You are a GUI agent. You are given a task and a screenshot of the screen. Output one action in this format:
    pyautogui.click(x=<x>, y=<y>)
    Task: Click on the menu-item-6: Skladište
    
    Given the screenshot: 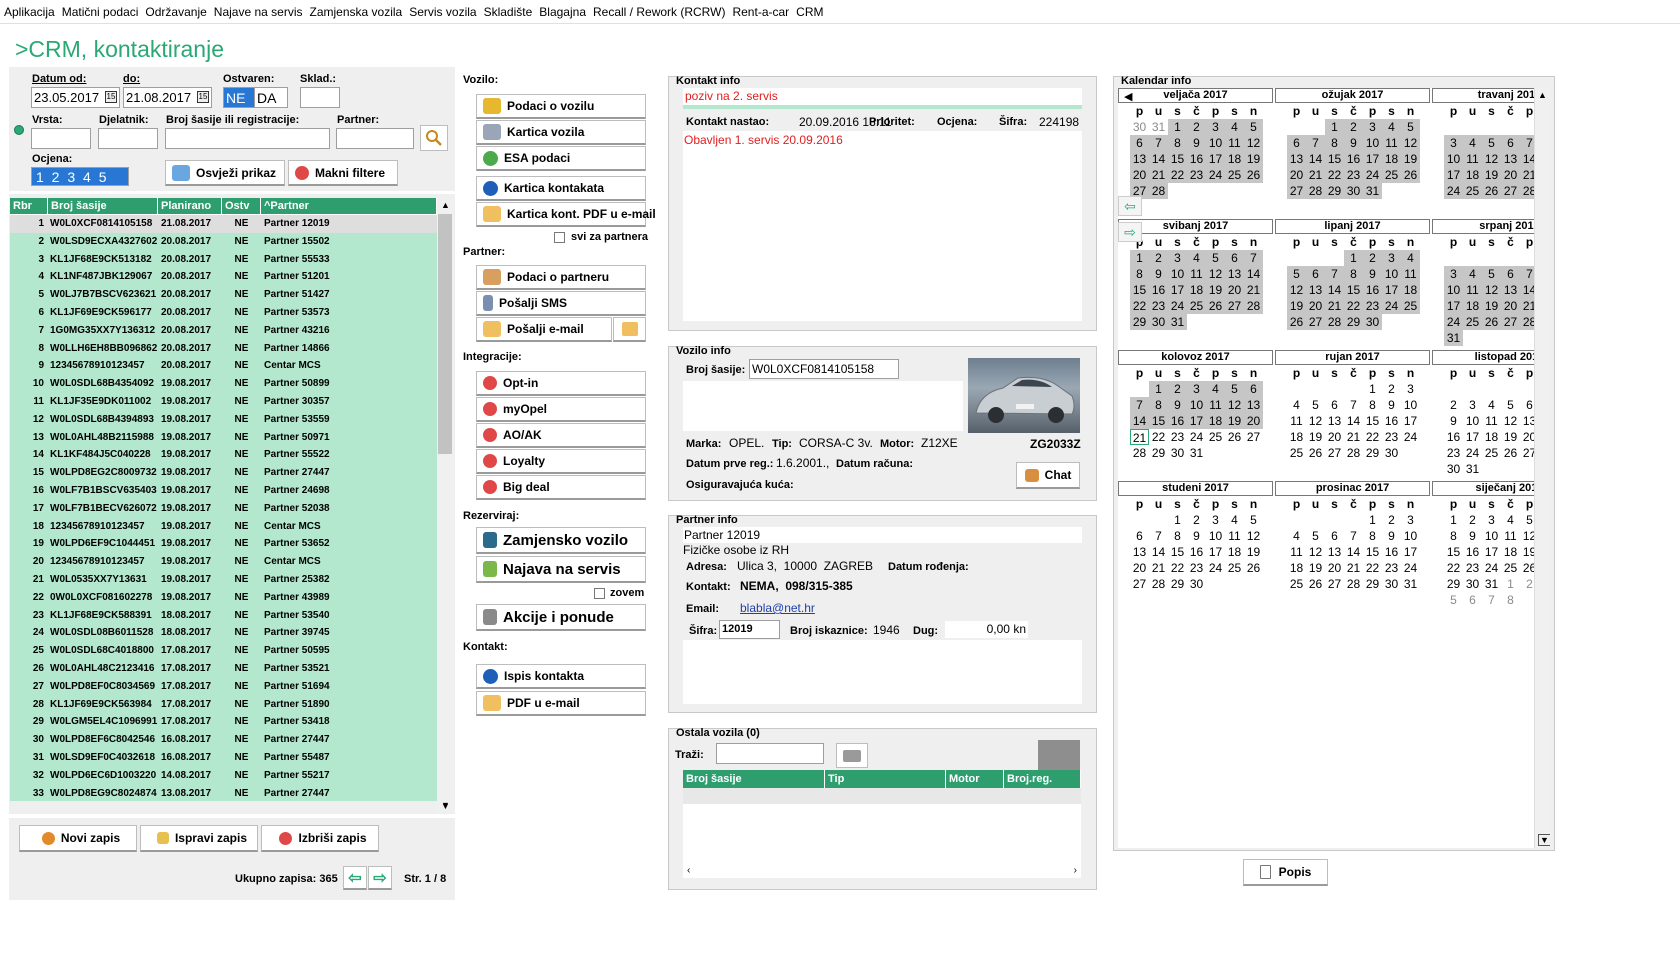 What is the action you would take?
    pyautogui.click(x=508, y=12)
    